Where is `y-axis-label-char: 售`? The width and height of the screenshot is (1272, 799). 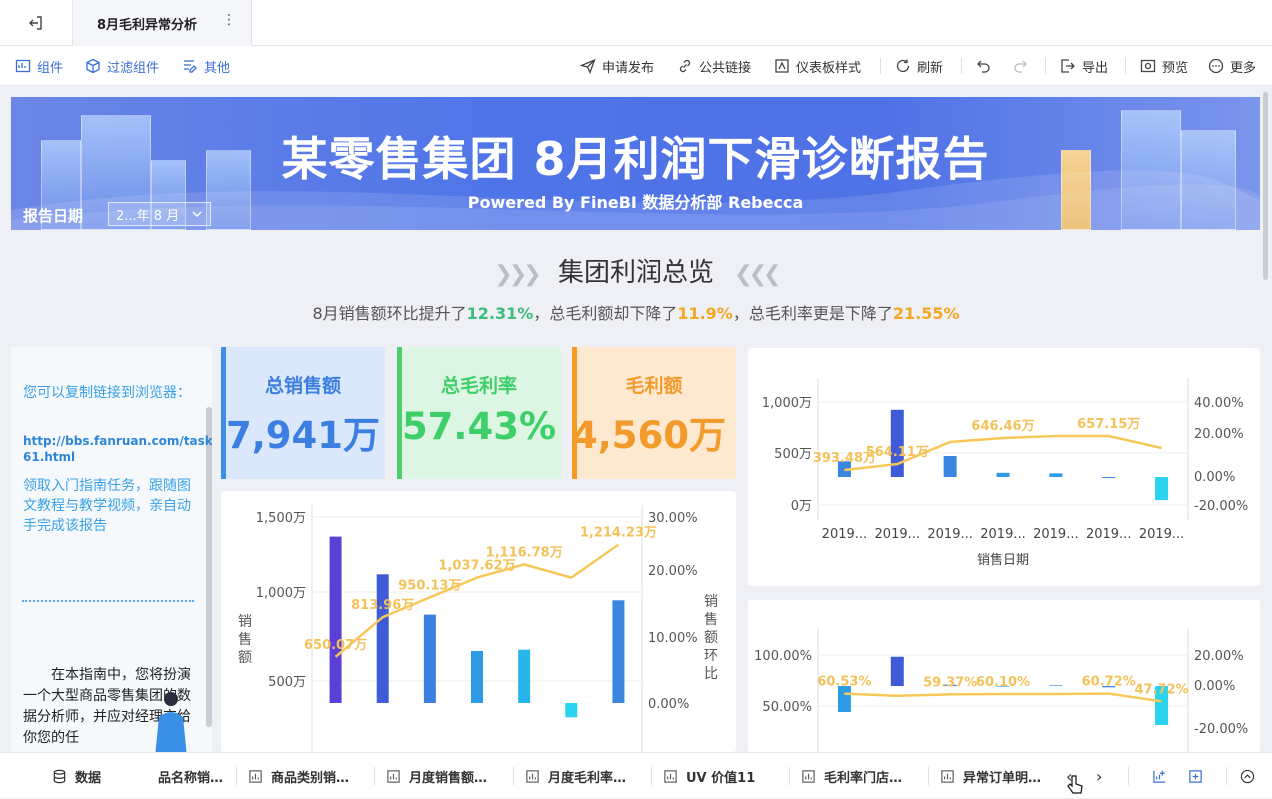
y-axis-label-char: 售 is located at coordinates (245, 640).